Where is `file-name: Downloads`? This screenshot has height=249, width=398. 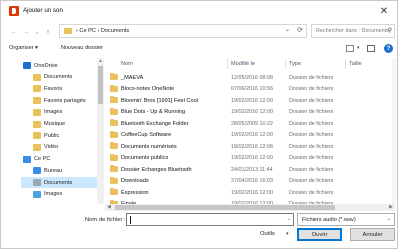
file-name: Downloads is located at coordinates (135, 181).